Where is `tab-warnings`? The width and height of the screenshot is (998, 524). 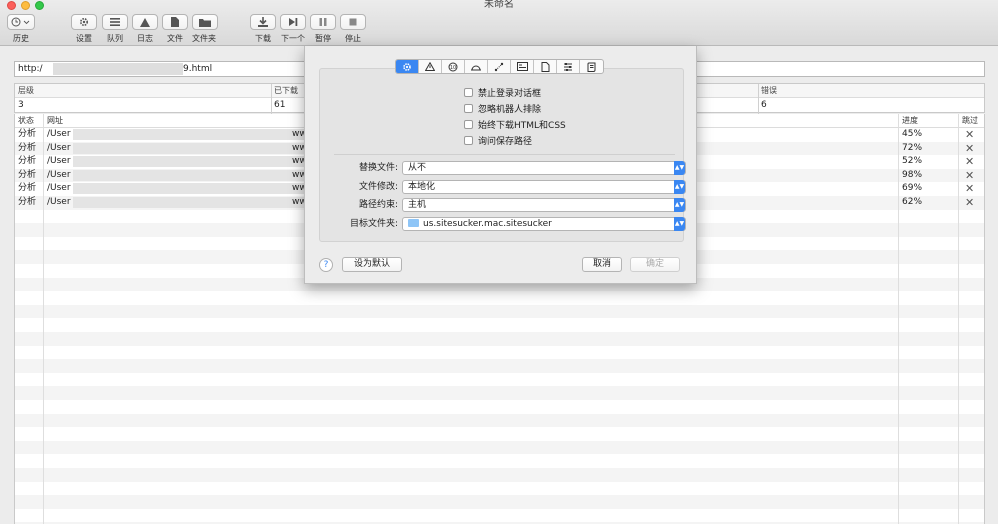 tab-warnings is located at coordinates (430, 66).